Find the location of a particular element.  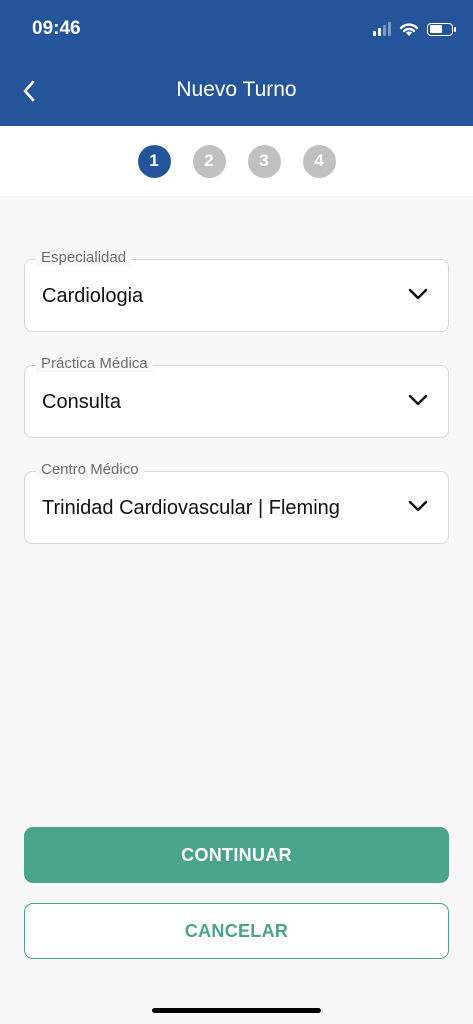

page-title: Nuevo Turno is located at coordinates (236, 89).